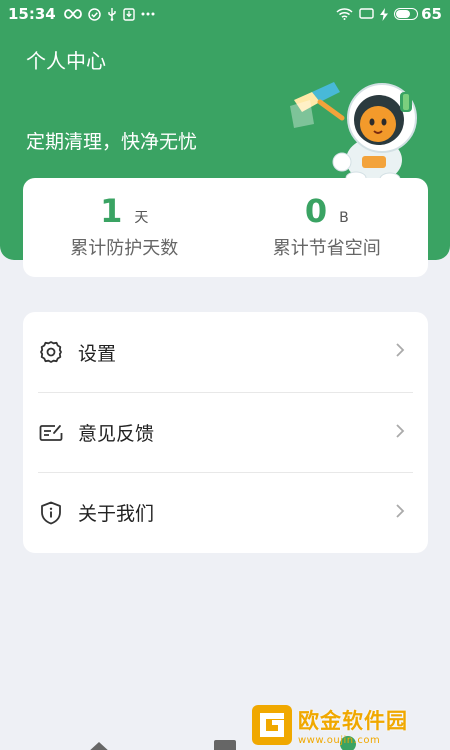 The height and width of the screenshot is (750, 450). What do you see at coordinates (51, 433) in the screenshot?
I see `feedback-icon` at bounding box center [51, 433].